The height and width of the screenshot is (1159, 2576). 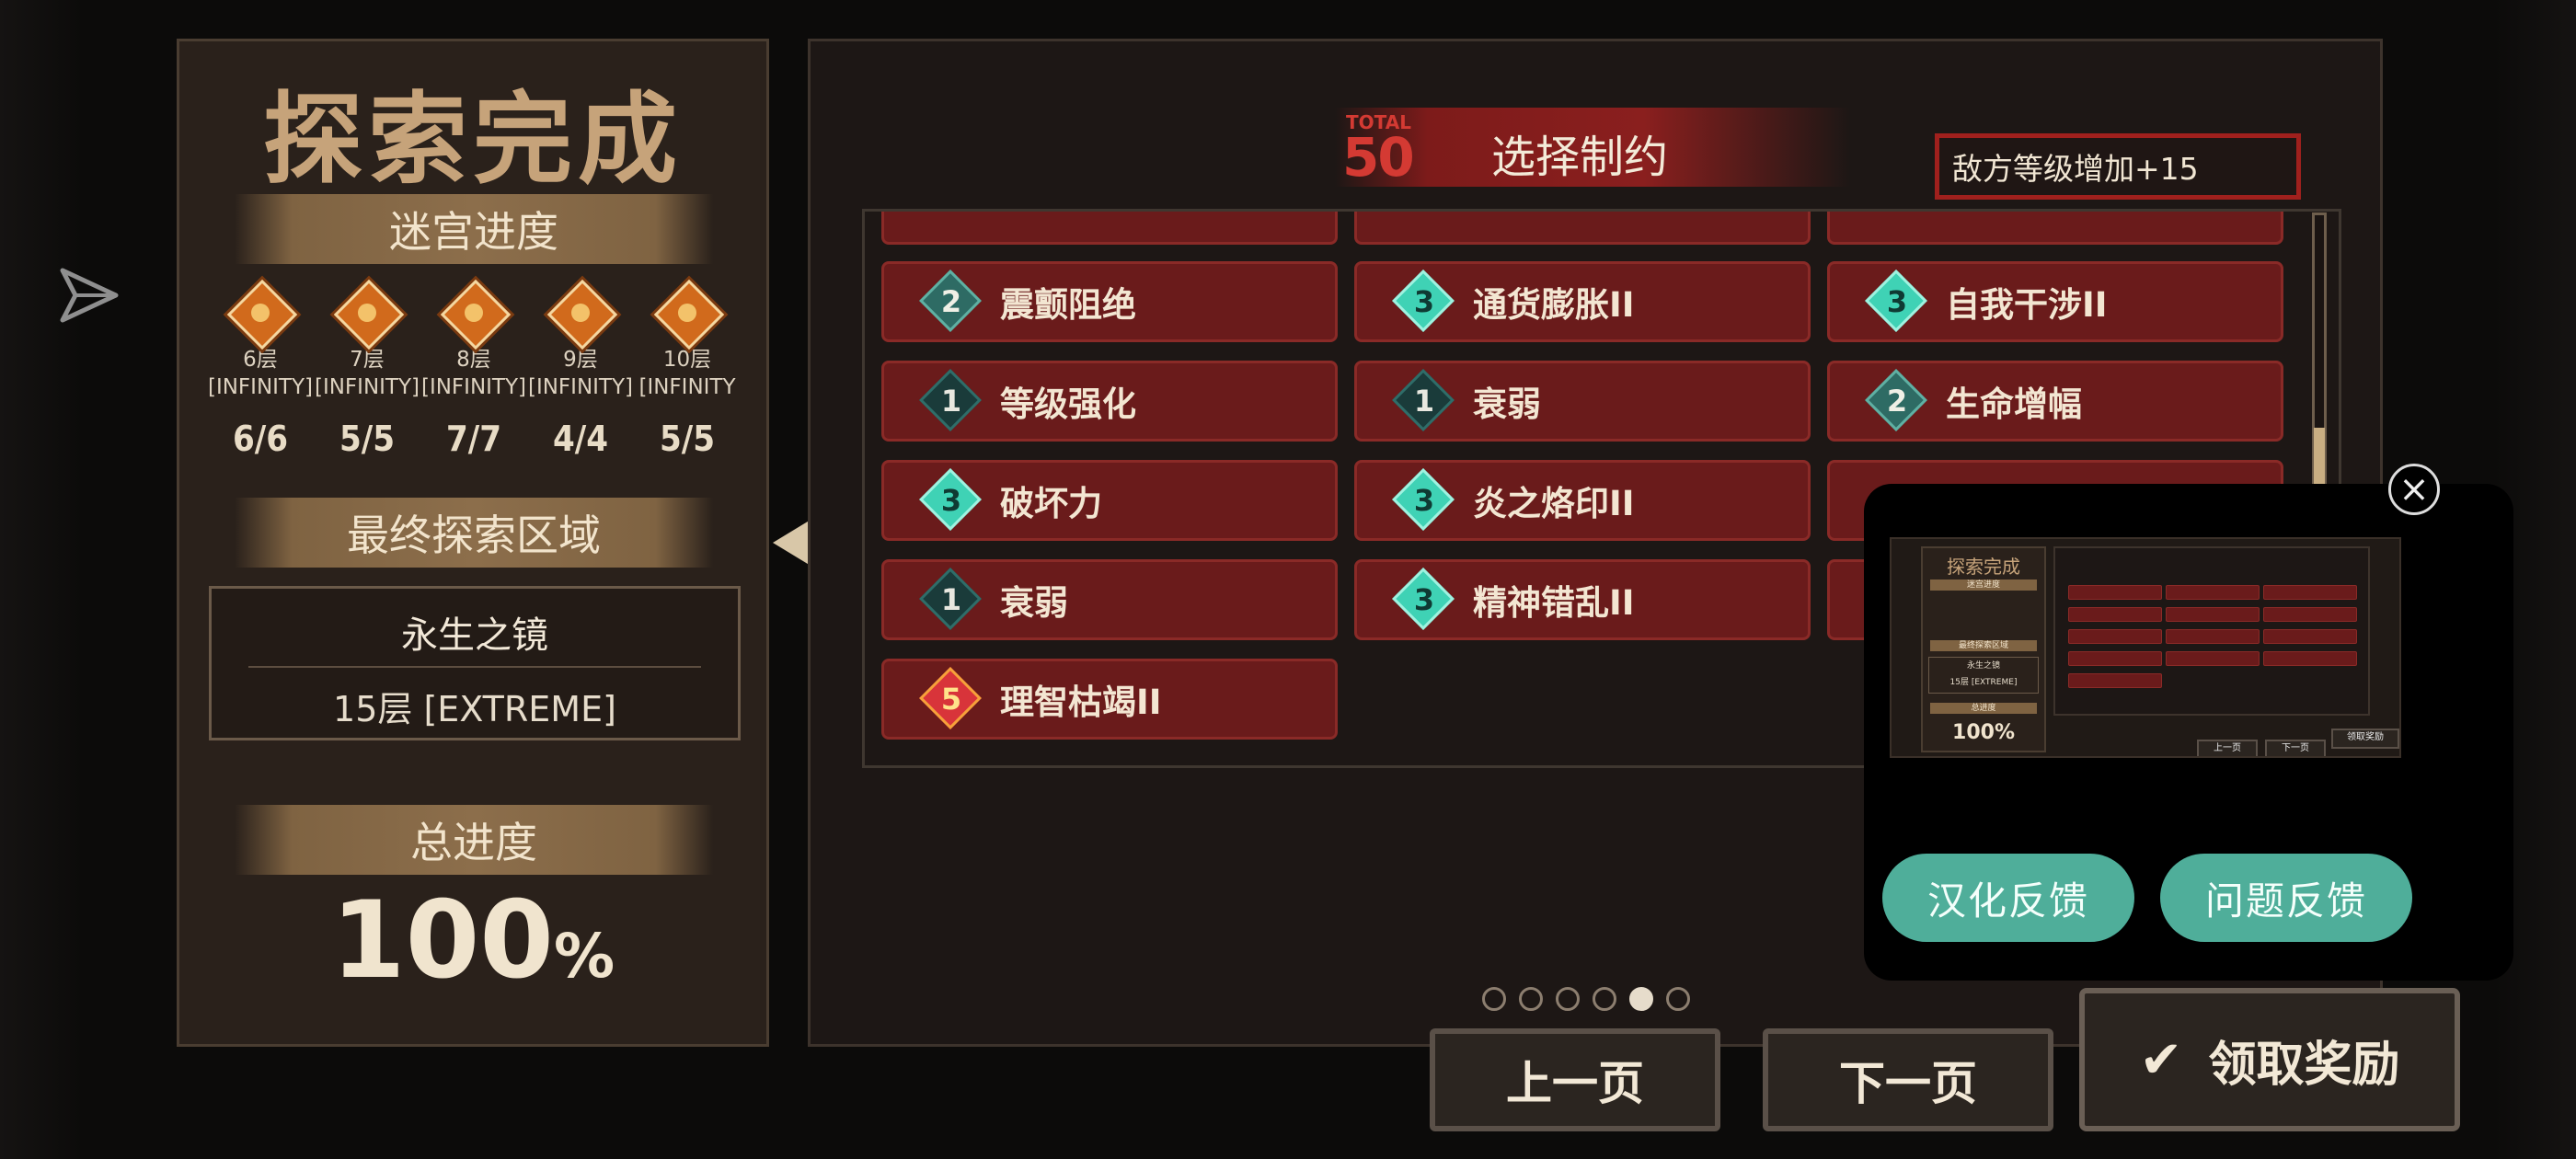 What do you see at coordinates (687, 360) in the screenshot?
I see `floor-name: 10层` at bounding box center [687, 360].